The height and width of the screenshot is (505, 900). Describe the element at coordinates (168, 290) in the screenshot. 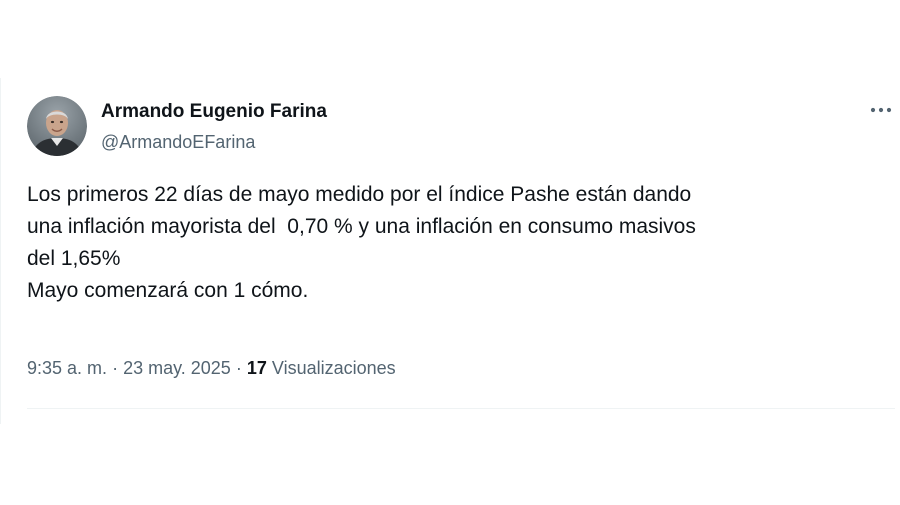

I see `tweet-text-line: Mayo comenzará con 1 cómo.` at that location.